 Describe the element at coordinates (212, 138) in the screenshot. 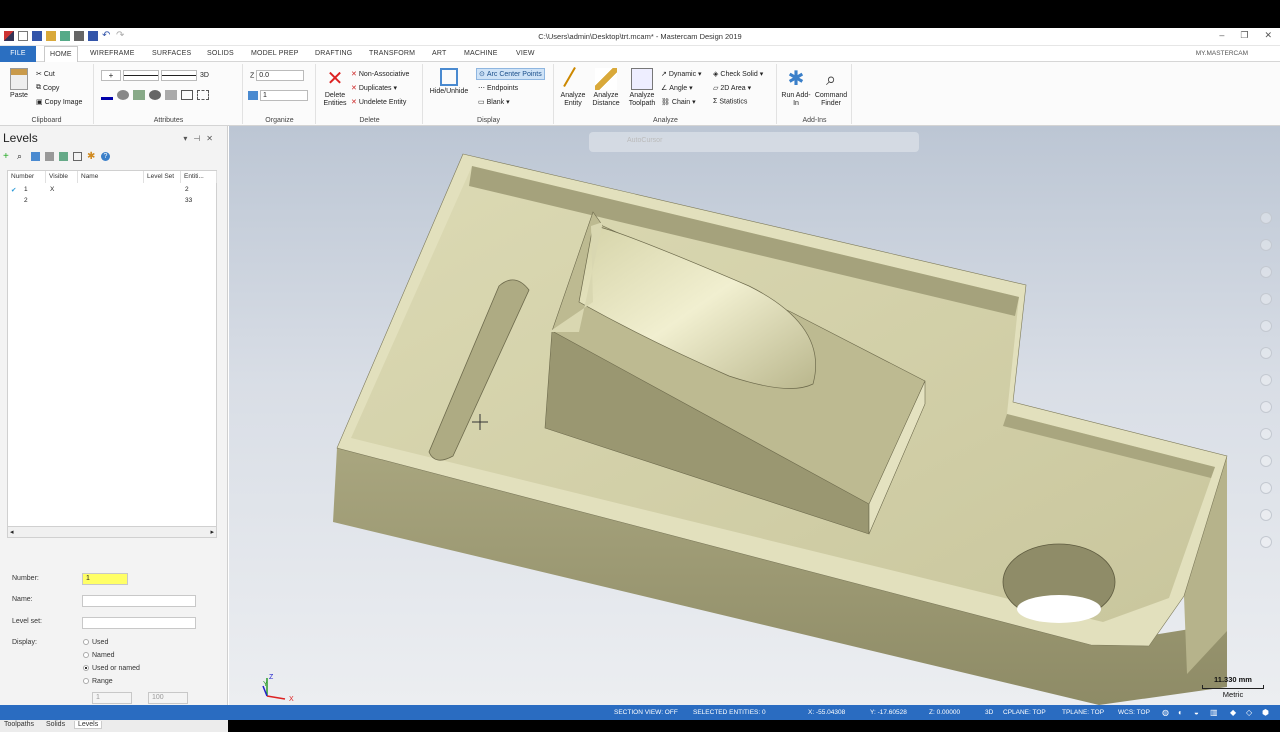

I see `close-panel-icon: ✕` at that location.